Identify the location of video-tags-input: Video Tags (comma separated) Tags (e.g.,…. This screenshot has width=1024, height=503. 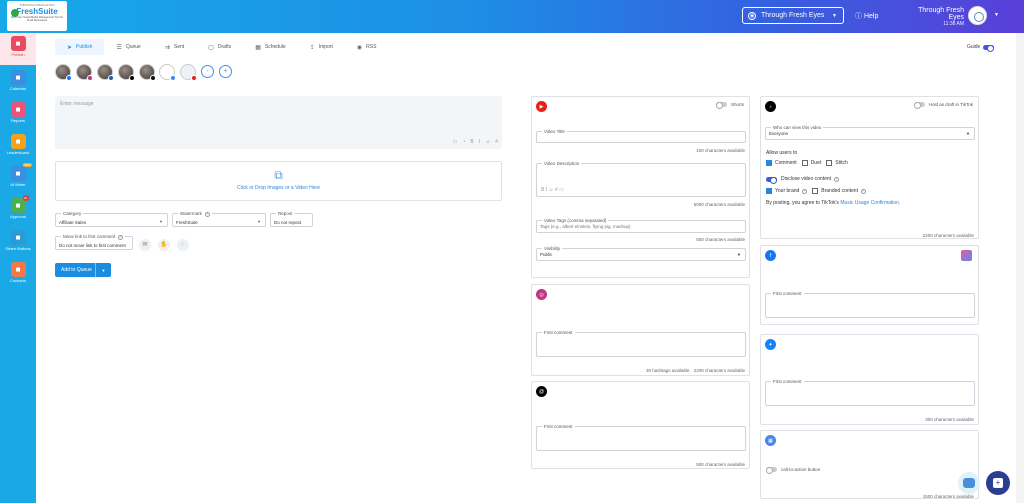
(641, 225).